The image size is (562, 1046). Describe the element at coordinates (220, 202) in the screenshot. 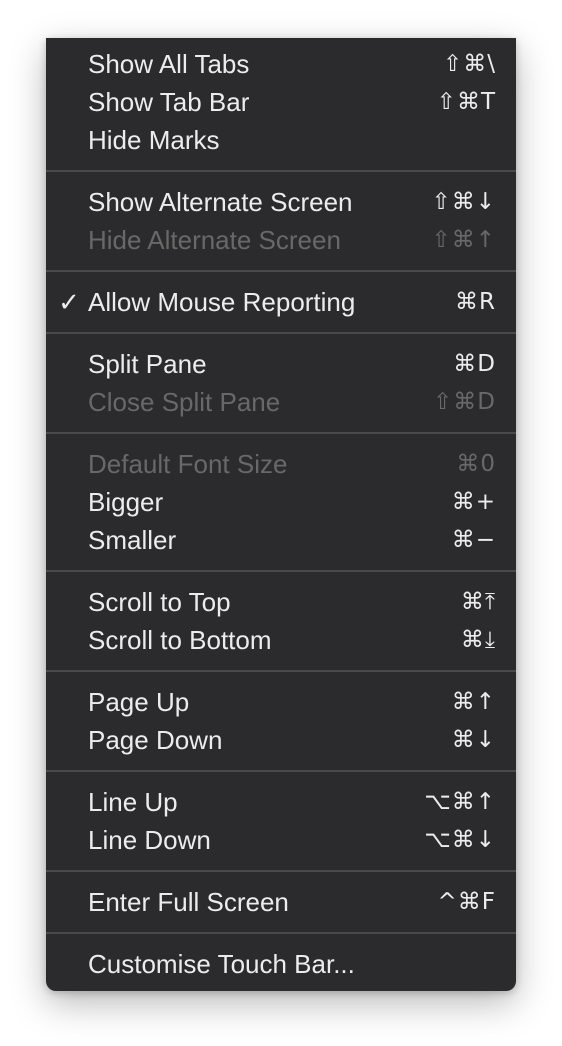

I see `menu-item-label: Show Alternate Screen` at that location.